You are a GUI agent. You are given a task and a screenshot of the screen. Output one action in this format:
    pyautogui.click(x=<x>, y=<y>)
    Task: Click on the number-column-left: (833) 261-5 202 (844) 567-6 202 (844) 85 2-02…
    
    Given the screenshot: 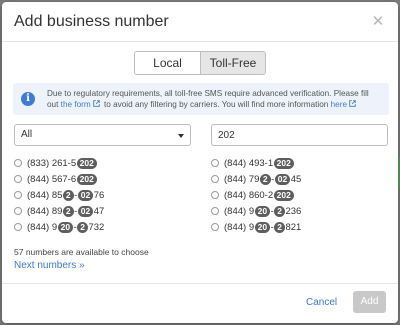 What is the action you would take?
    pyautogui.click(x=104, y=195)
    